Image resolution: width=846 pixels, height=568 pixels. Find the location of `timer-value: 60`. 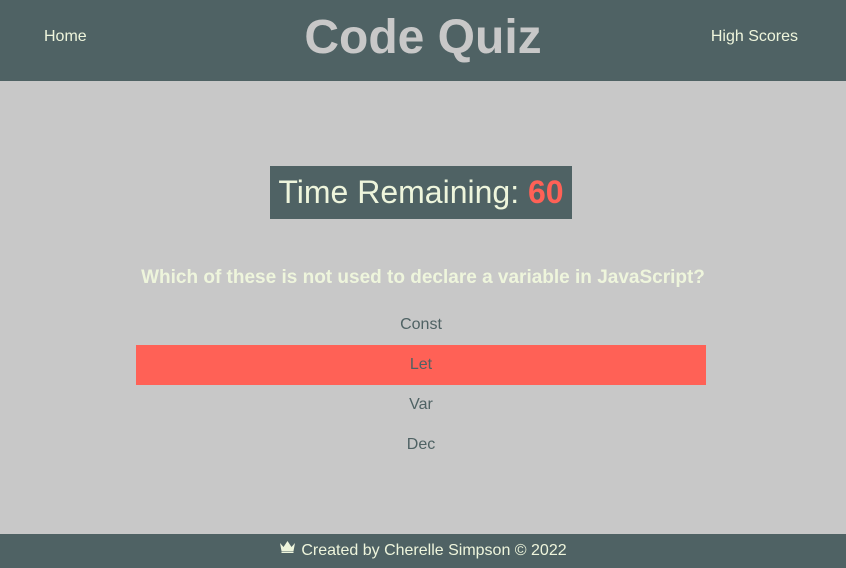

timer-value: 60 is located at coordinates (545, 192).